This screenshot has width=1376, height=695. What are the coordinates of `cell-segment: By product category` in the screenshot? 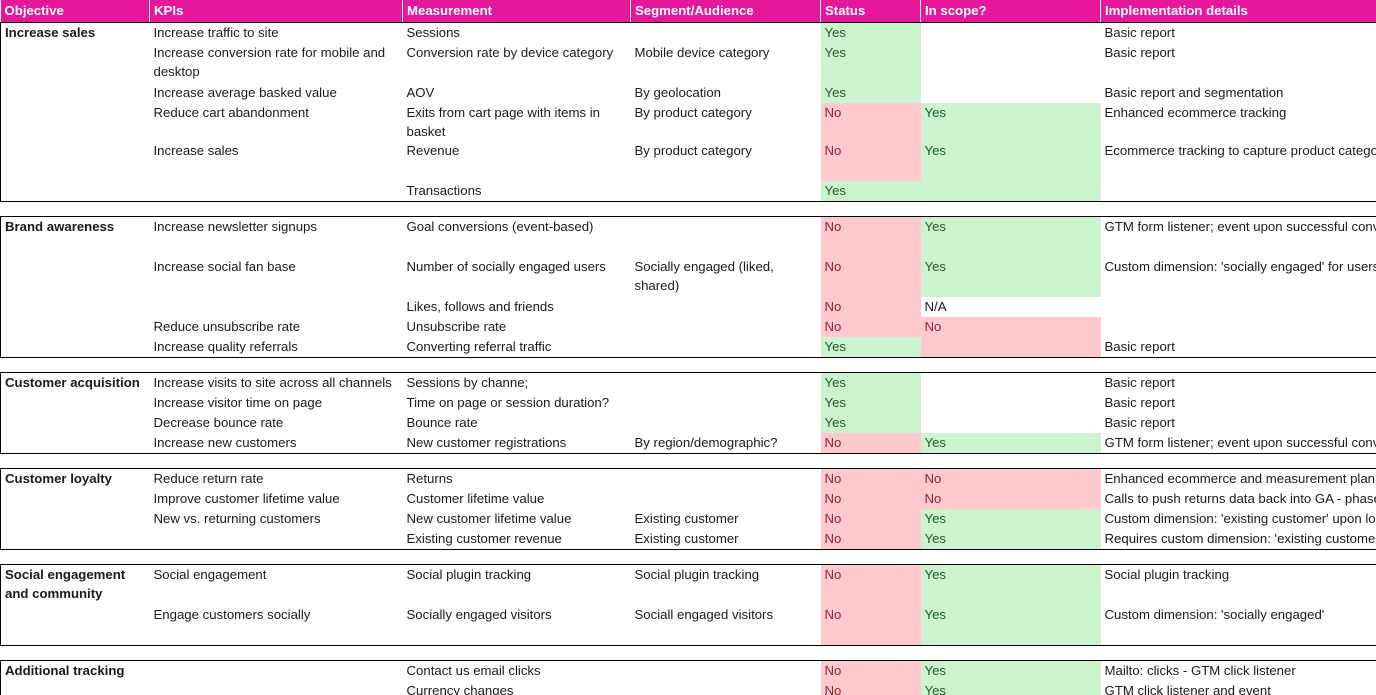 It's located at (726, 122).